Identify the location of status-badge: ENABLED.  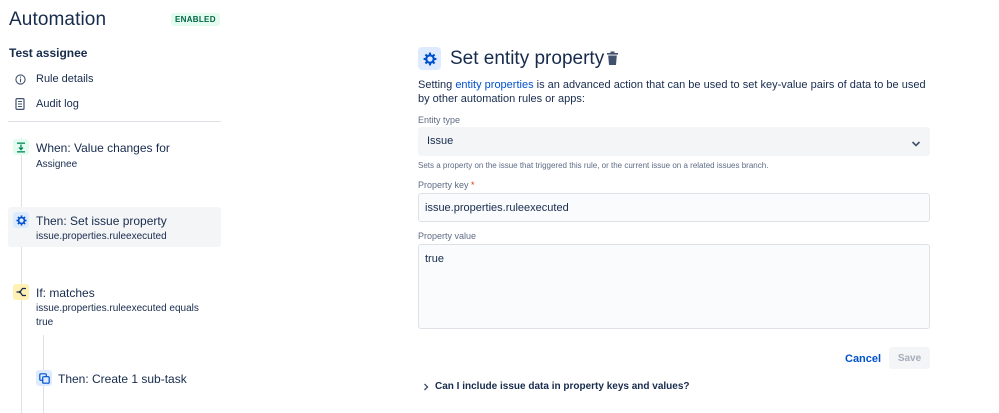
(195, 19).